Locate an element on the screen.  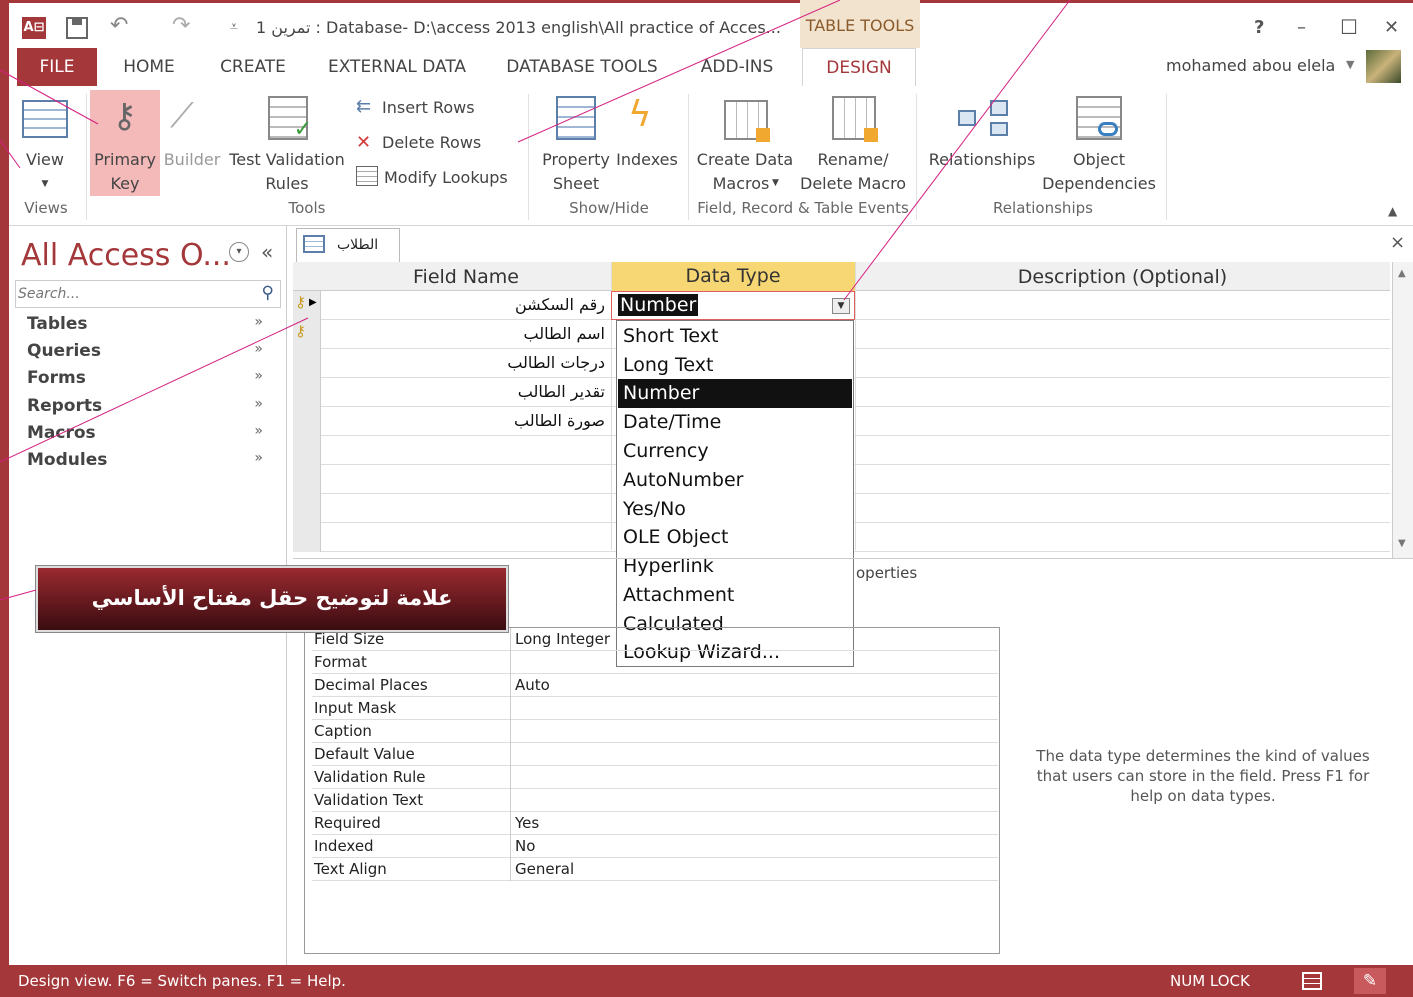
header-data-type: Data Type is located at coordinates (733, 276).